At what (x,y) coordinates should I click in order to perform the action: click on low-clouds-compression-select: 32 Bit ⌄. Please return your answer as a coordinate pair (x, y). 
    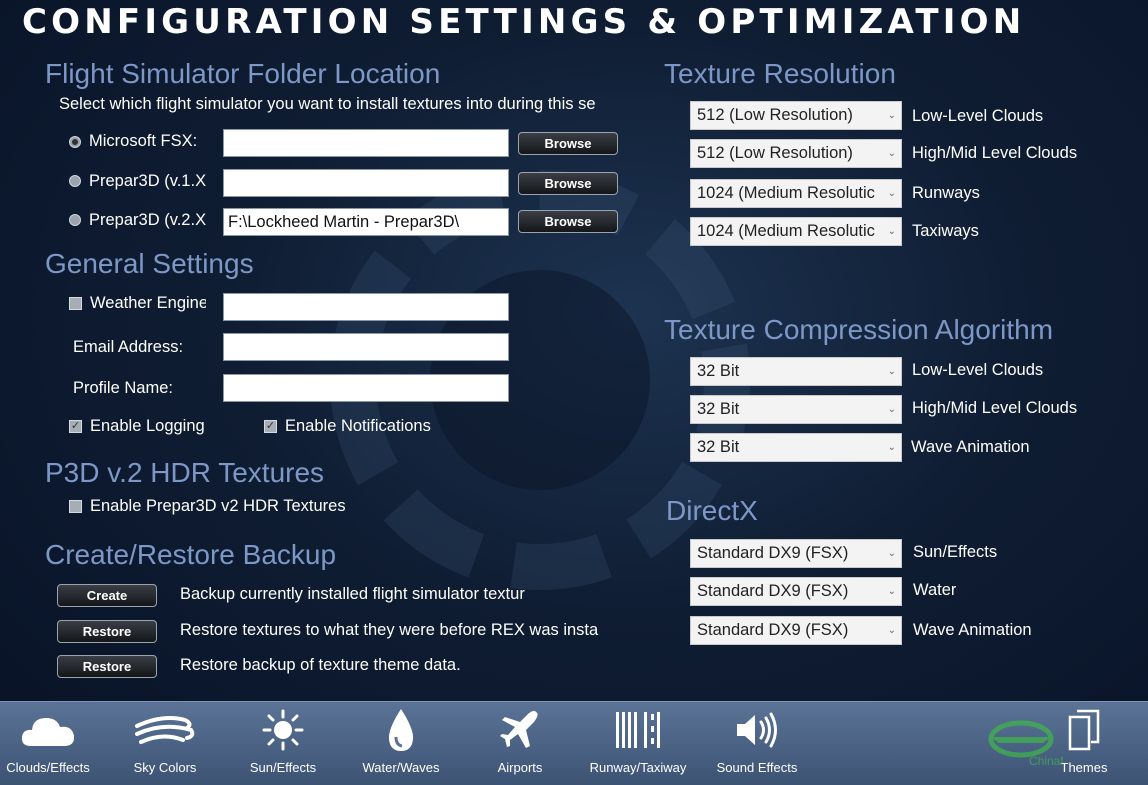
    Looking at the image, I should click on (796, 371).